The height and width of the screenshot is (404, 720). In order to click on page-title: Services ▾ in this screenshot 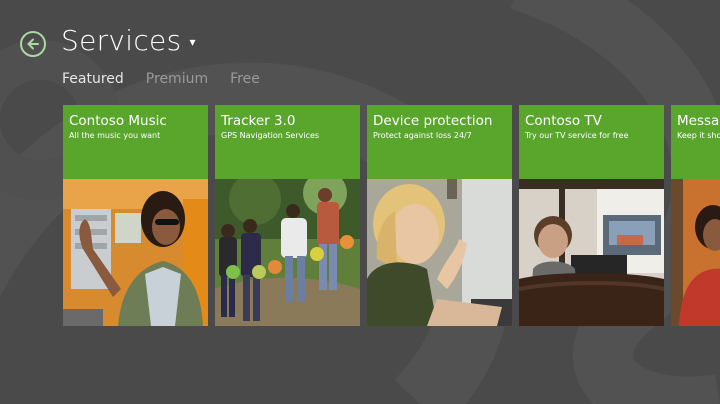, I will do `click(128, 40)`.